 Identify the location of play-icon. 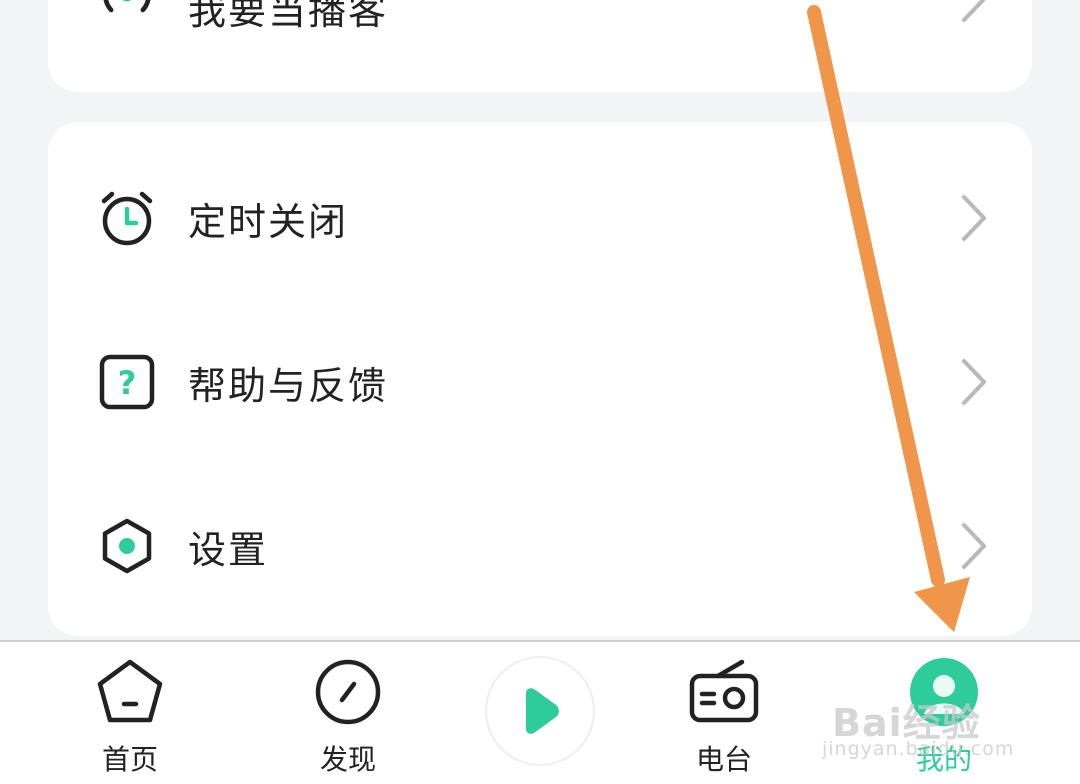
(542, 711).